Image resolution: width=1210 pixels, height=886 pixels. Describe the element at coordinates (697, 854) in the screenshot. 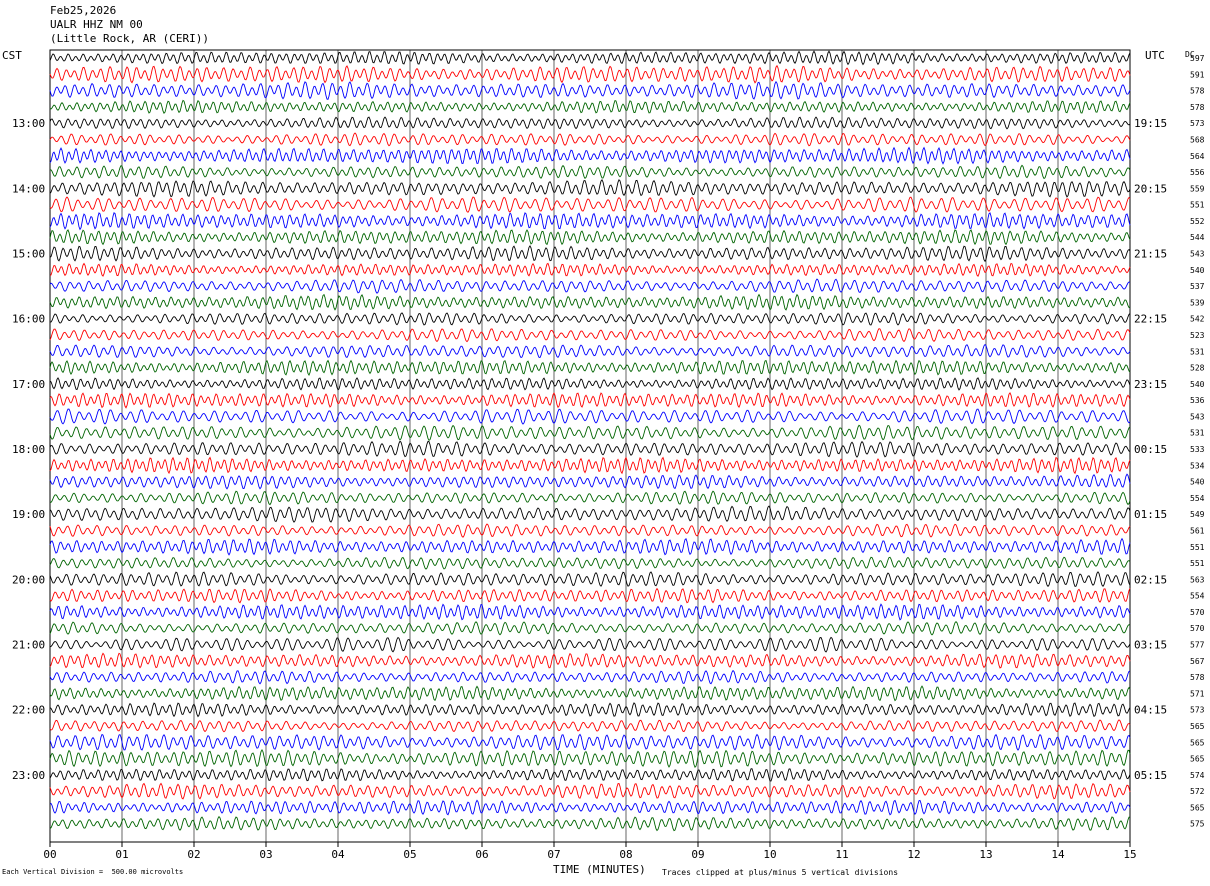

I see `x-tick-label: 09` at that location.